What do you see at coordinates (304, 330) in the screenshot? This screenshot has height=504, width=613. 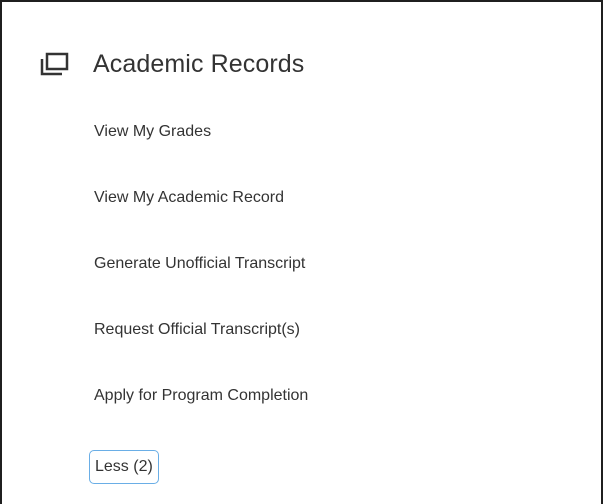 I see `menu-item-request-official-transcripts: Request Official Transcript(s)` at bounding box center [304, 330].